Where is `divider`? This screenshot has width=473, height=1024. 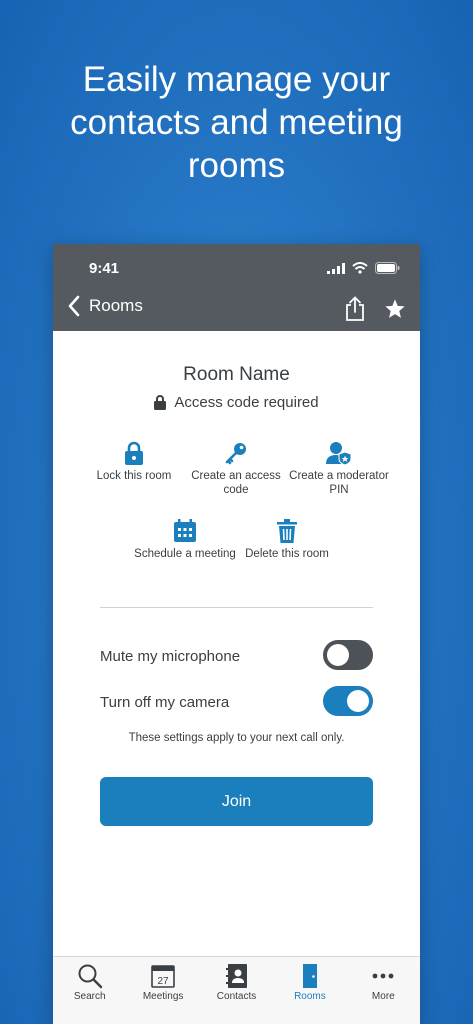
divider is located at coordinates (236, 607).